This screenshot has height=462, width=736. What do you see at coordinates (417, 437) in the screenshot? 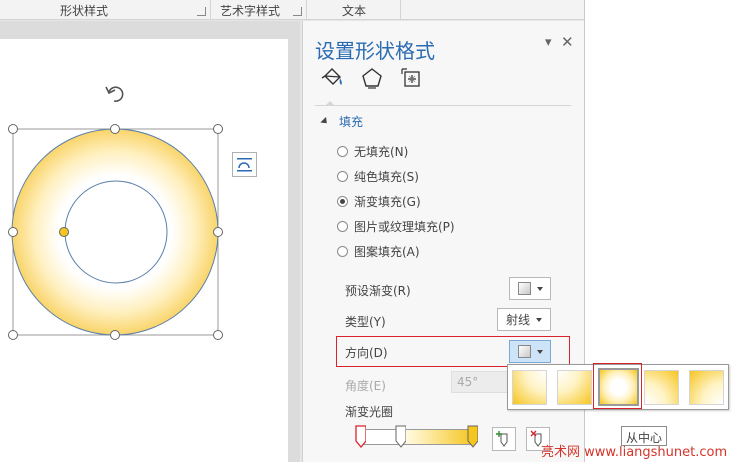
I see `gradient-stops-bar` at bounding box center [417, 437].